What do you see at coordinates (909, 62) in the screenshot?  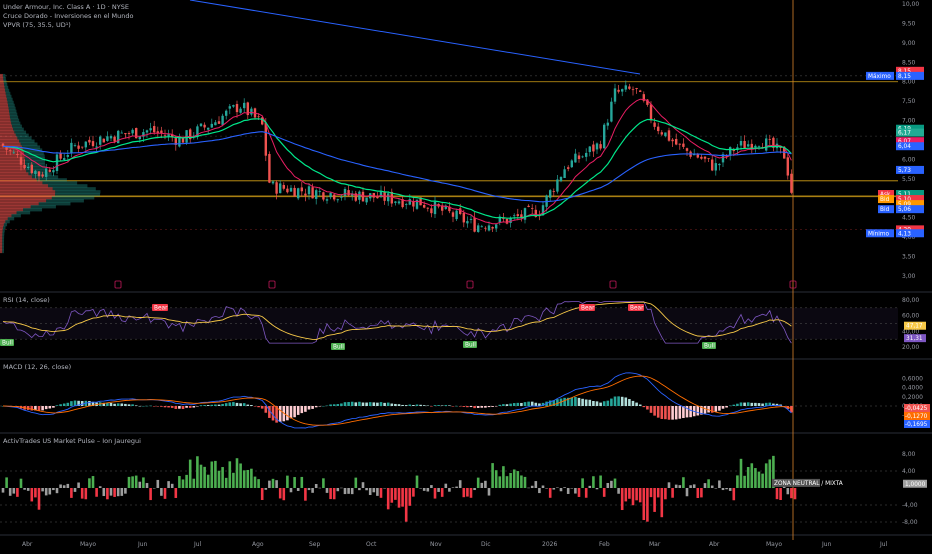 I see `price-tick-label: 8,50` at bounding box center [909, 62].